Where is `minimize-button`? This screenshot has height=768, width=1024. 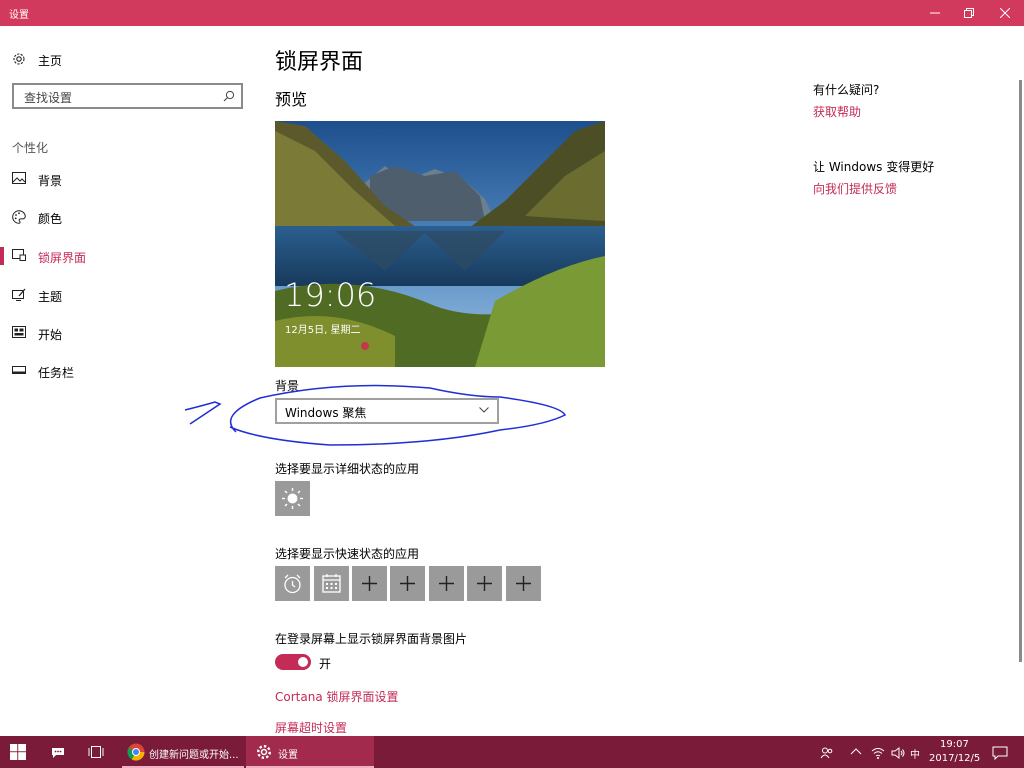 minimize-button is located at coordinates (935, 13).